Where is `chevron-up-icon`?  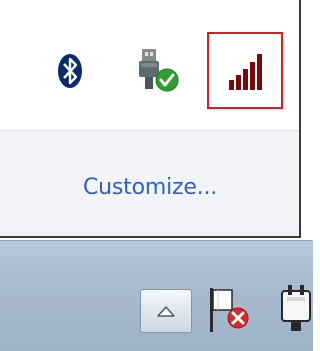
chevron-up-icon is located at coordinates (166, 311).